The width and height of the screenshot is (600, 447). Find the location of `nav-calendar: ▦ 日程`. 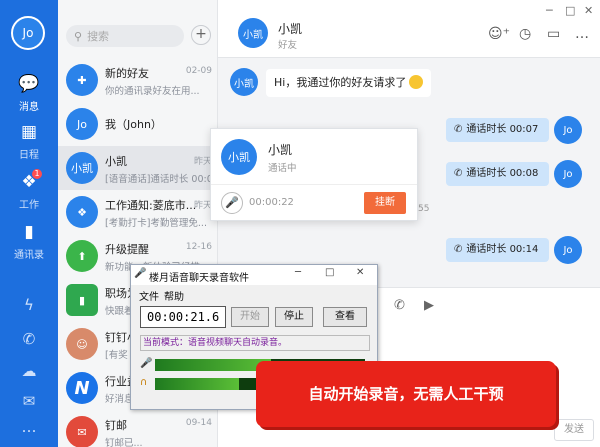

nav-calendar: ▦ 日程 is located at coordinates (29, 141).